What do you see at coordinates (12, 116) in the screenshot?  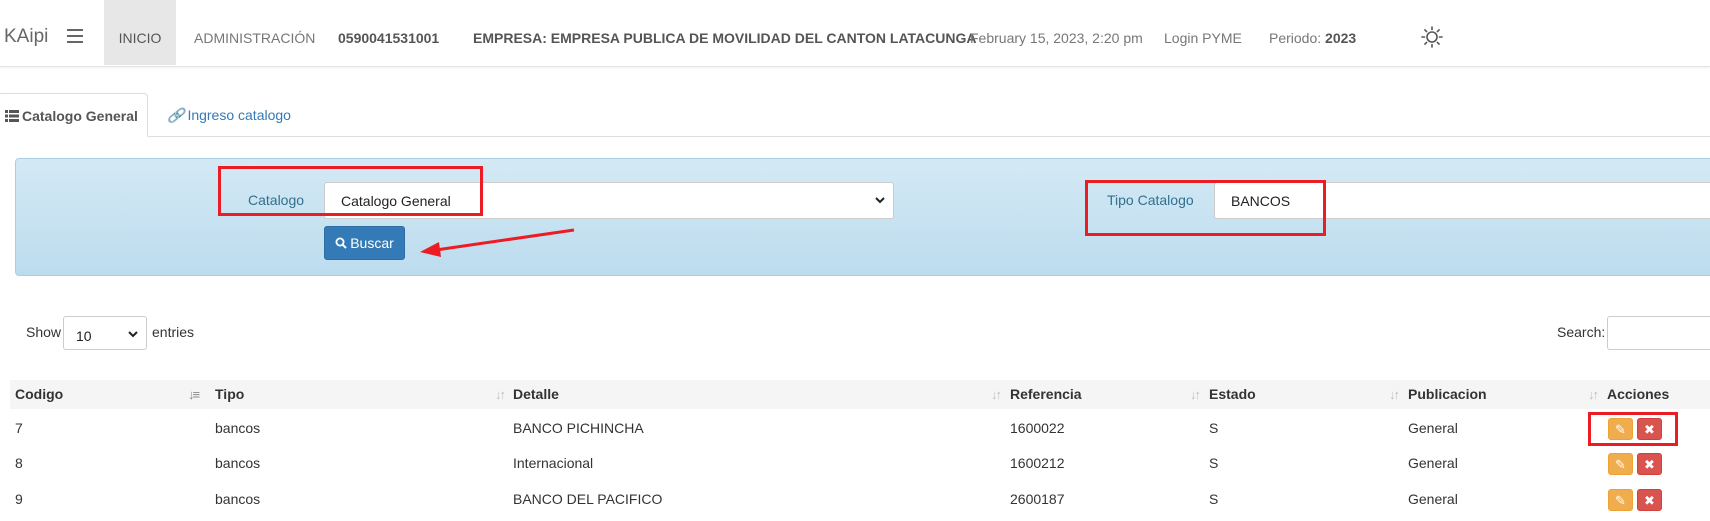 I see `list-icon` at bounding box center [12, 116].